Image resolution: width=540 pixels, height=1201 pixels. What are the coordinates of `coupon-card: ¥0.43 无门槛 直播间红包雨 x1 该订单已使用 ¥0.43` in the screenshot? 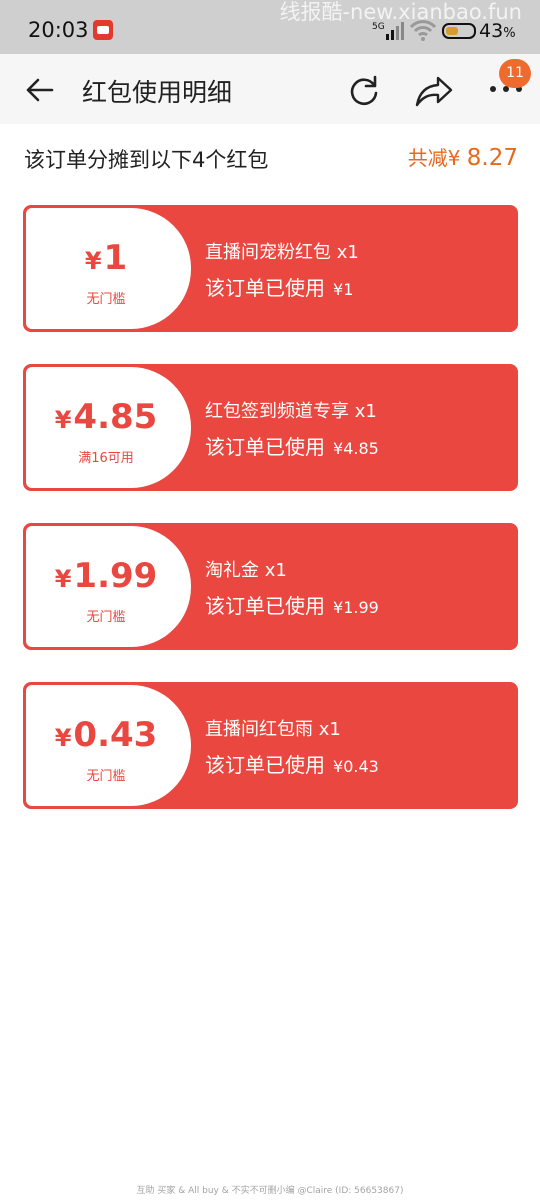 It's located at (270, 745).